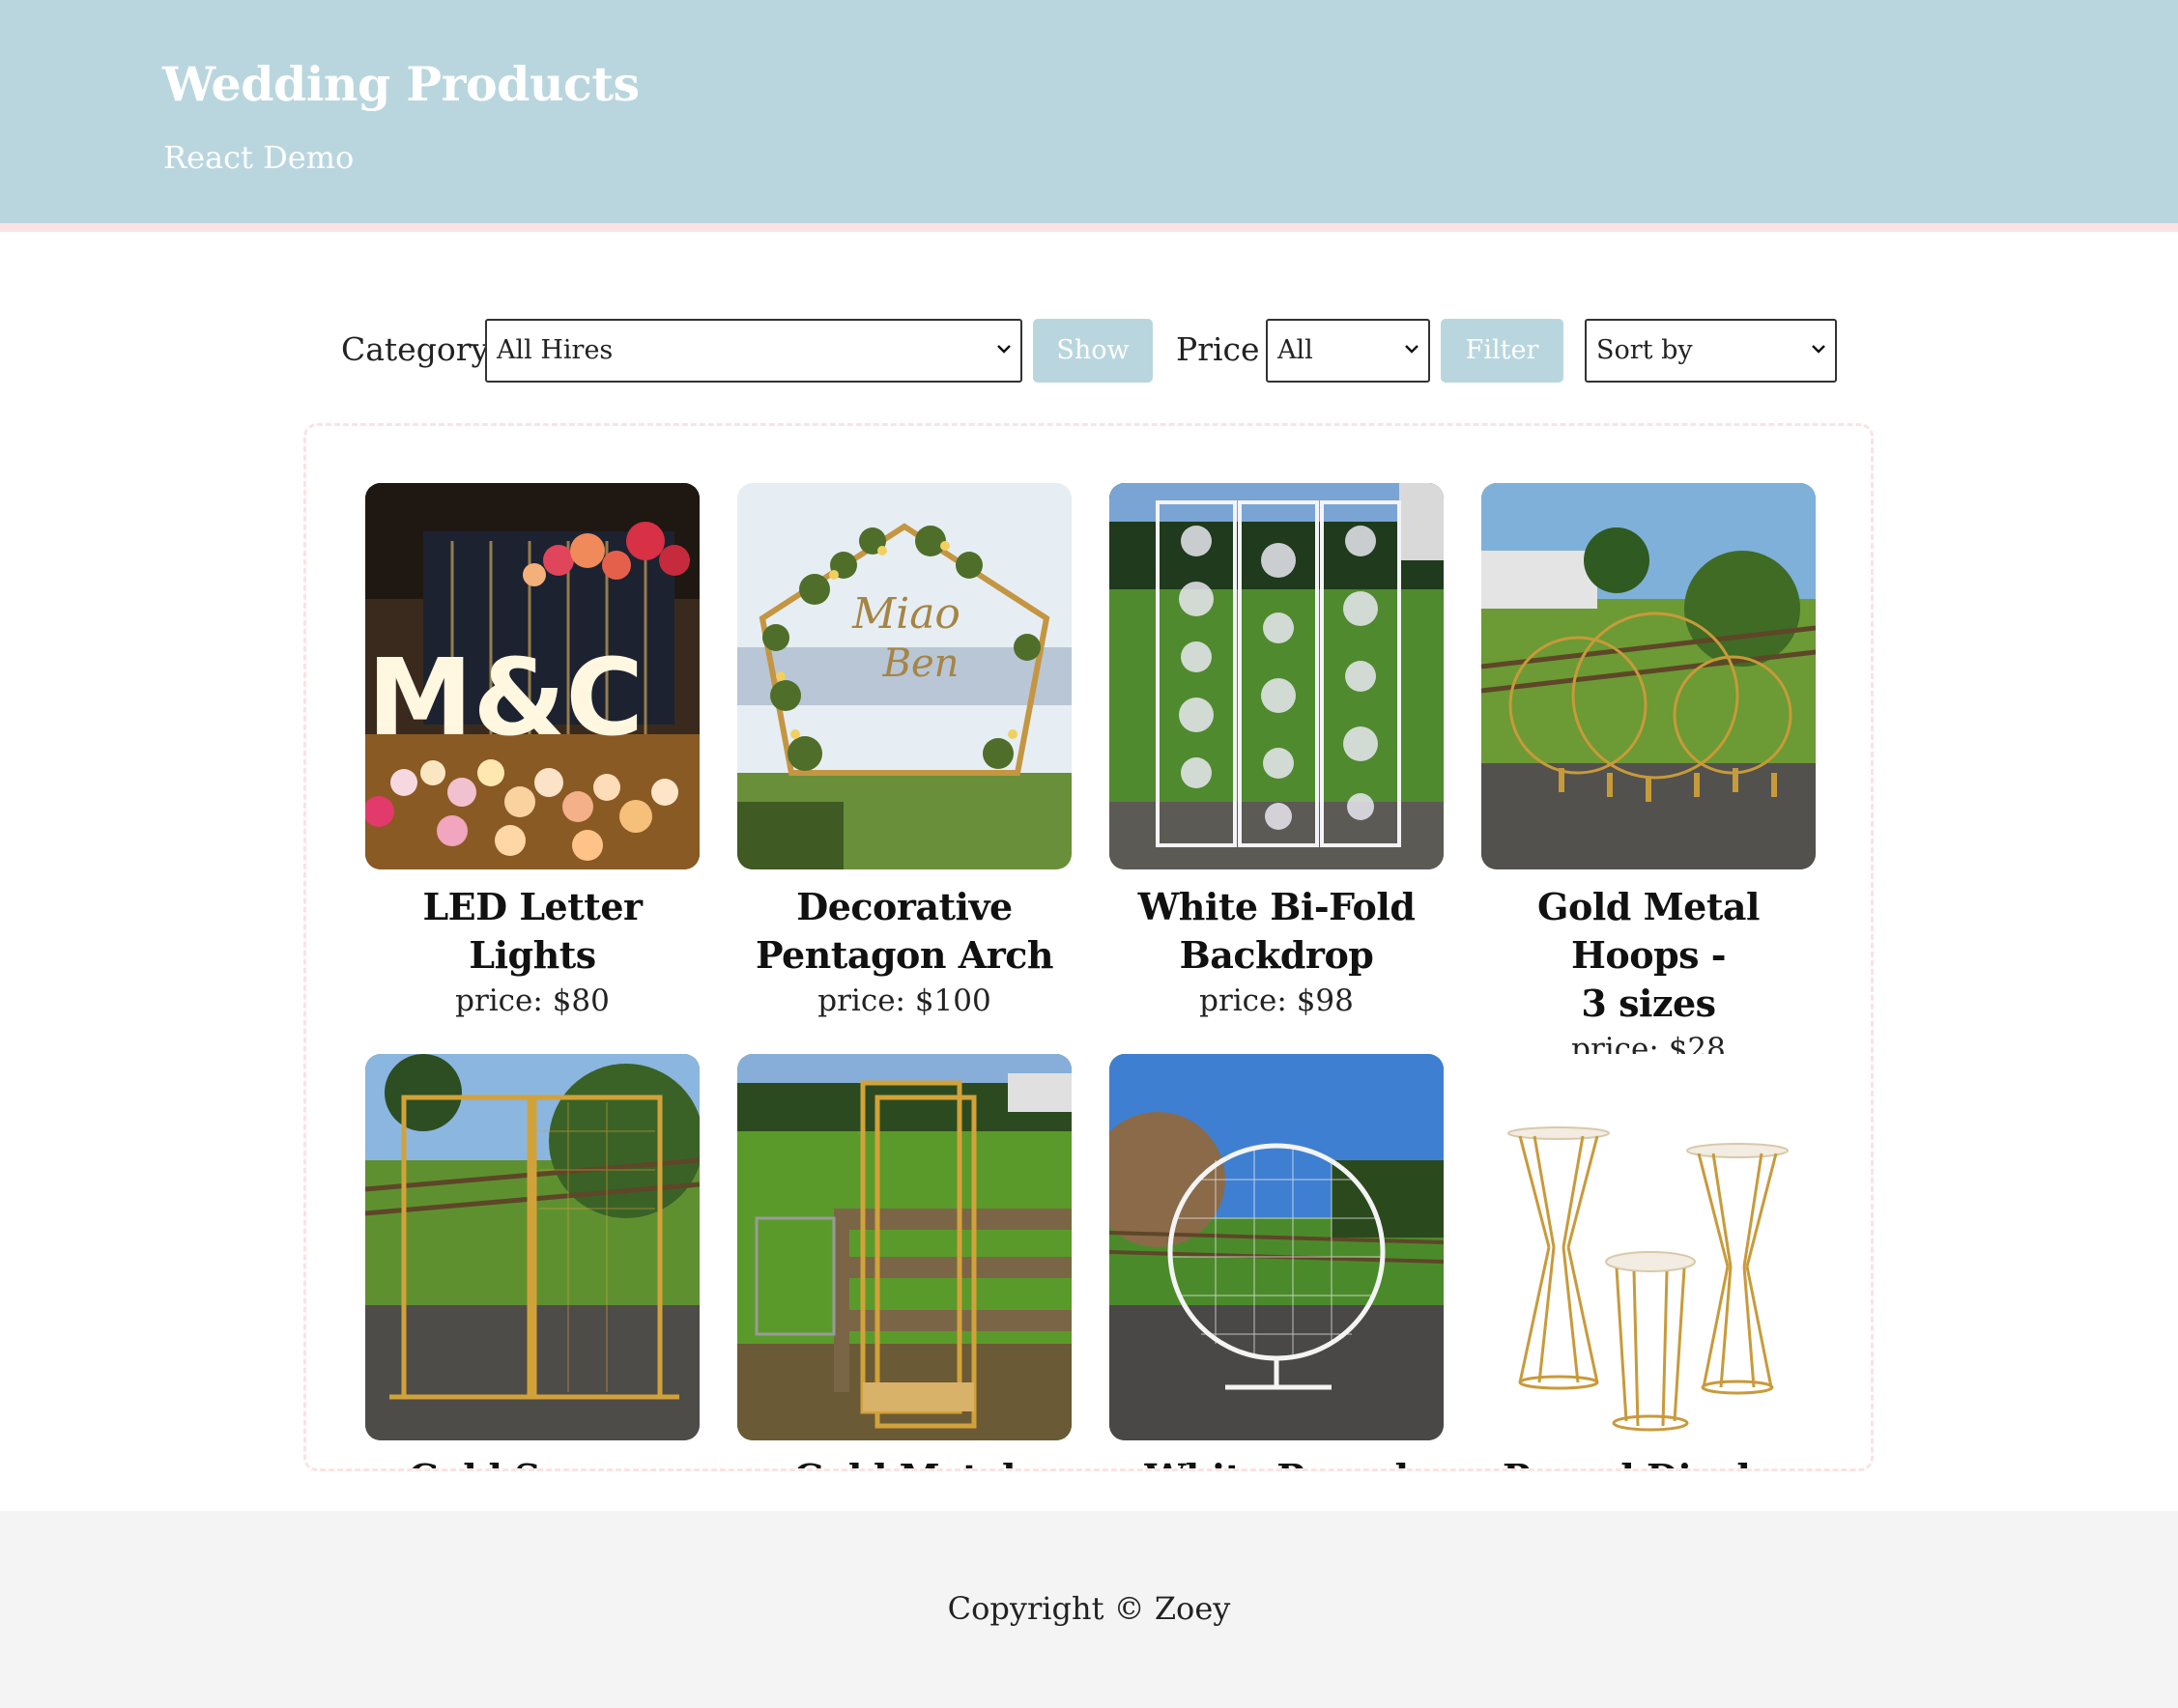 This screenshot has width=2178, height=1708. What do you see at coordinates (1276, 676) in the screenshot?
I see `product-image-white-bifold-backdrop` at bounding box center [1276, 676].